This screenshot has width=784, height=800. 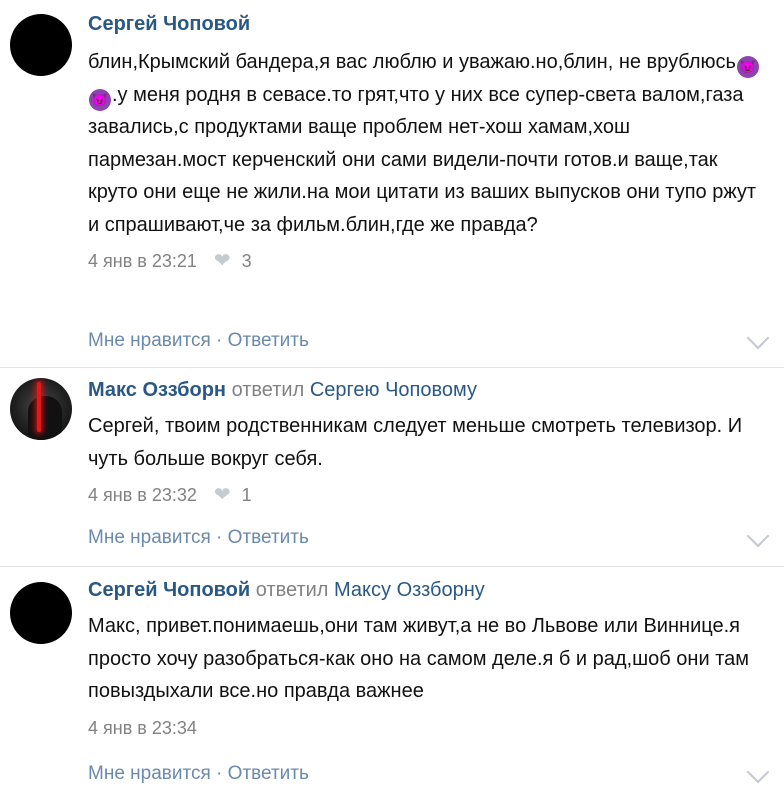 What do you see at coordinates (393, 390) in the screenshot?
I see `reply-to-link: Сергею Чоповому` at bounding box center [393, 390].